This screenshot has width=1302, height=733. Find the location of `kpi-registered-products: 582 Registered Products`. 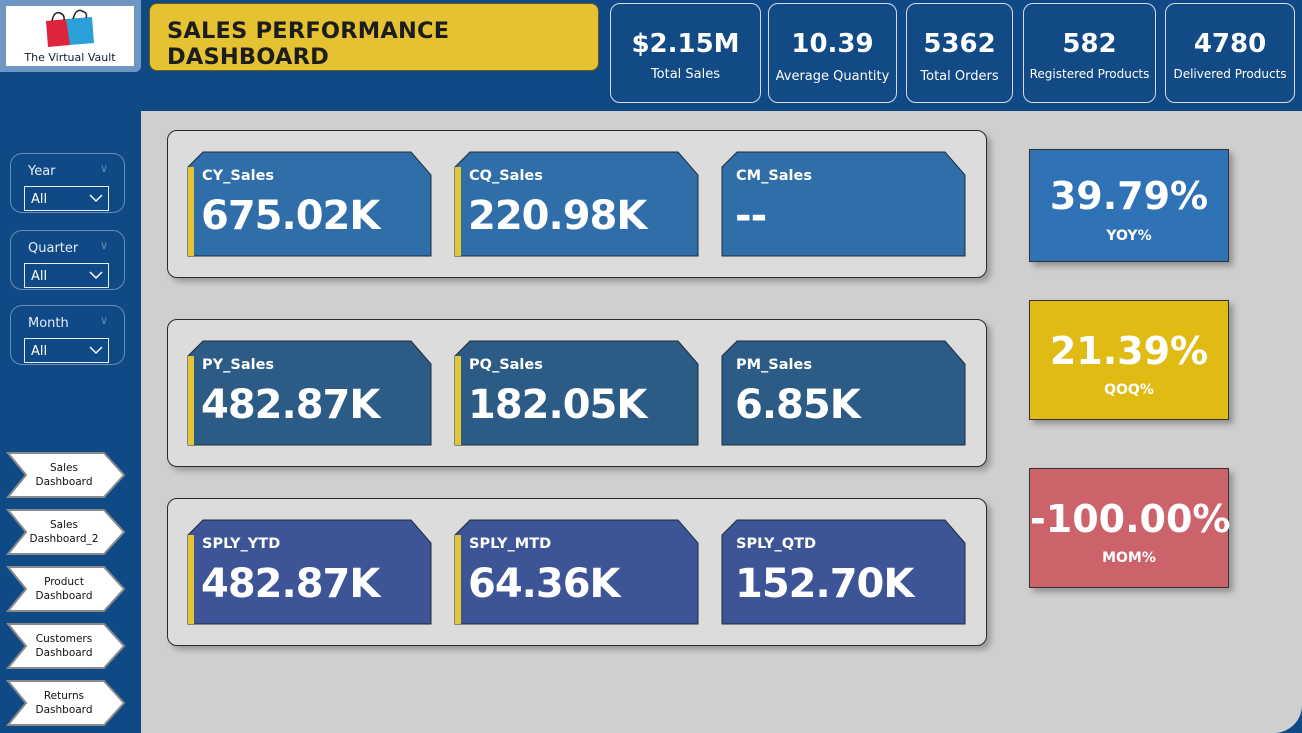

kpi-registered-products: 582 Registered Products is located at coordinates (1089, 53).